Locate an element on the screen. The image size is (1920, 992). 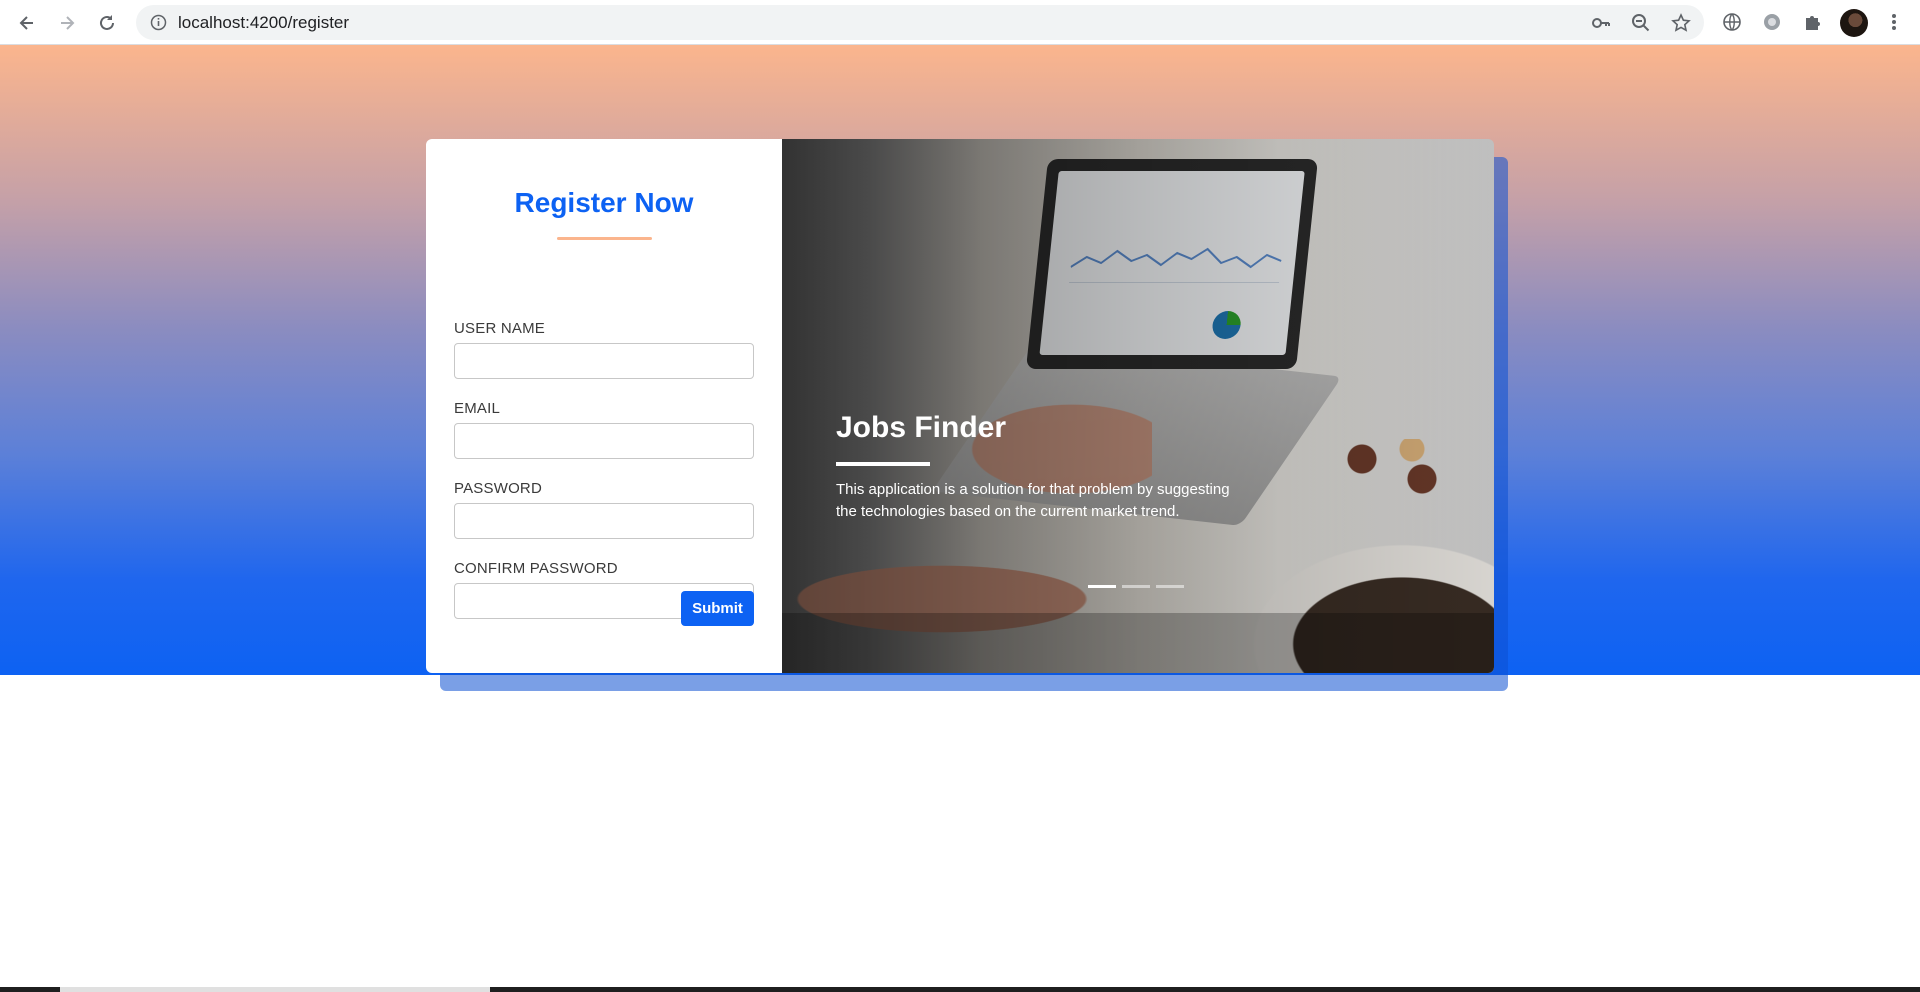
carousel-caption-title: Jobs Finder is located at coordinates (921, 427).